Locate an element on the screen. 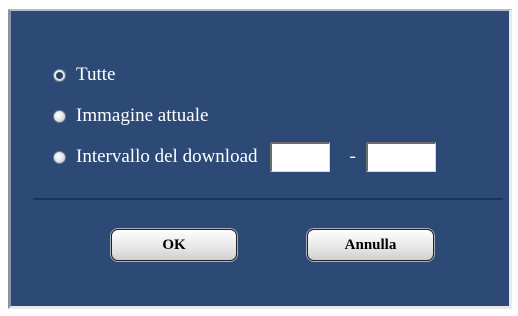 This screenshot has height=316, width=518. option-immagine-attuale: Immagine attuale is located at coordinates (130, 116).